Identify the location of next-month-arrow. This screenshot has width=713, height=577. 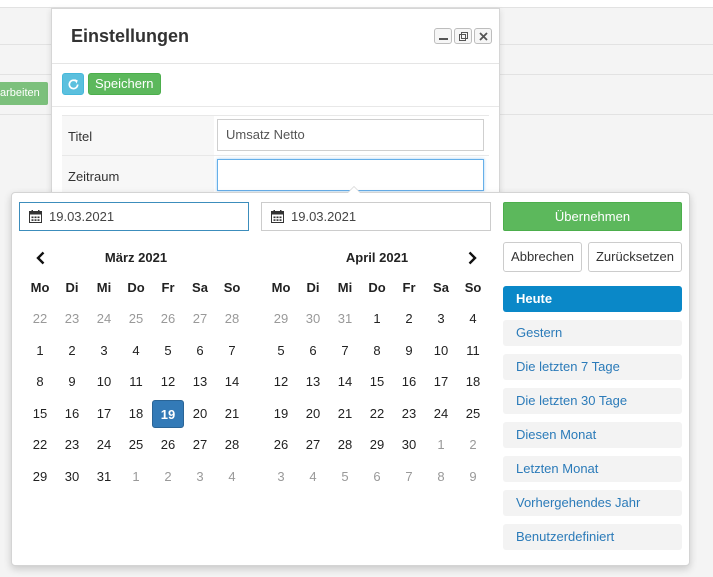
(472, 258).